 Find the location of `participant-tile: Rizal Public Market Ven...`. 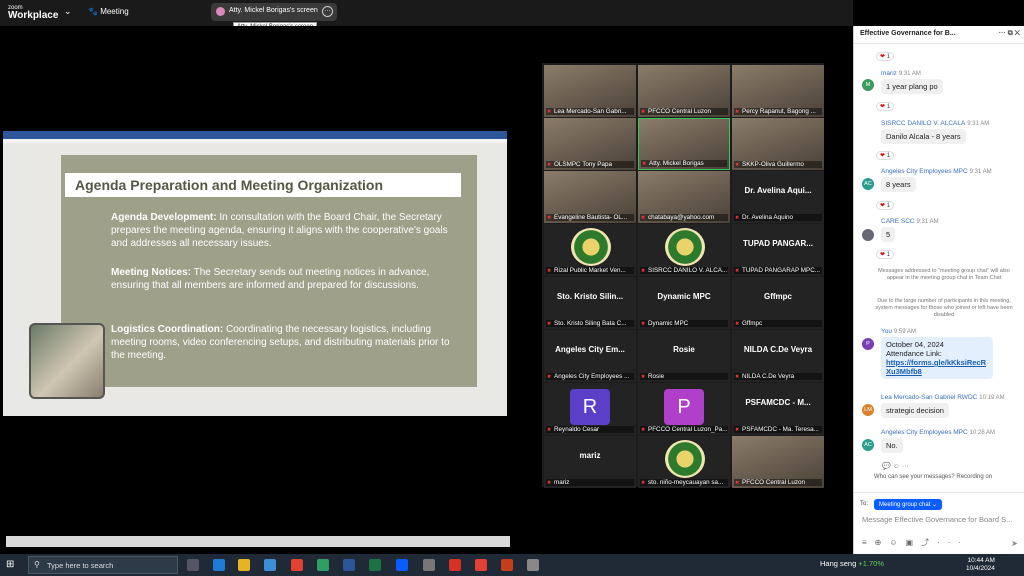

participant-tile: Rizal Public Market Ven... is located at coordinates (590, 250).